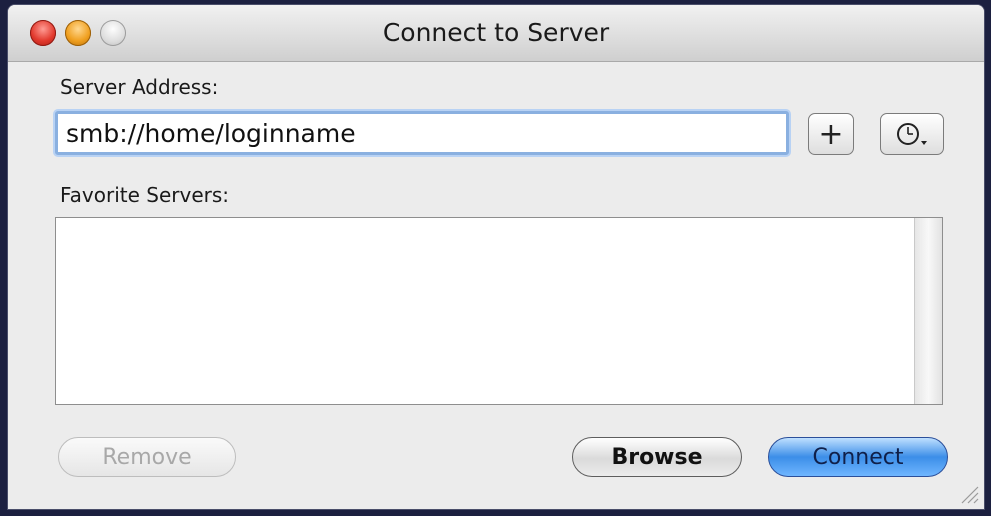  I want to click on recent-servers-button, so click(912, 134).